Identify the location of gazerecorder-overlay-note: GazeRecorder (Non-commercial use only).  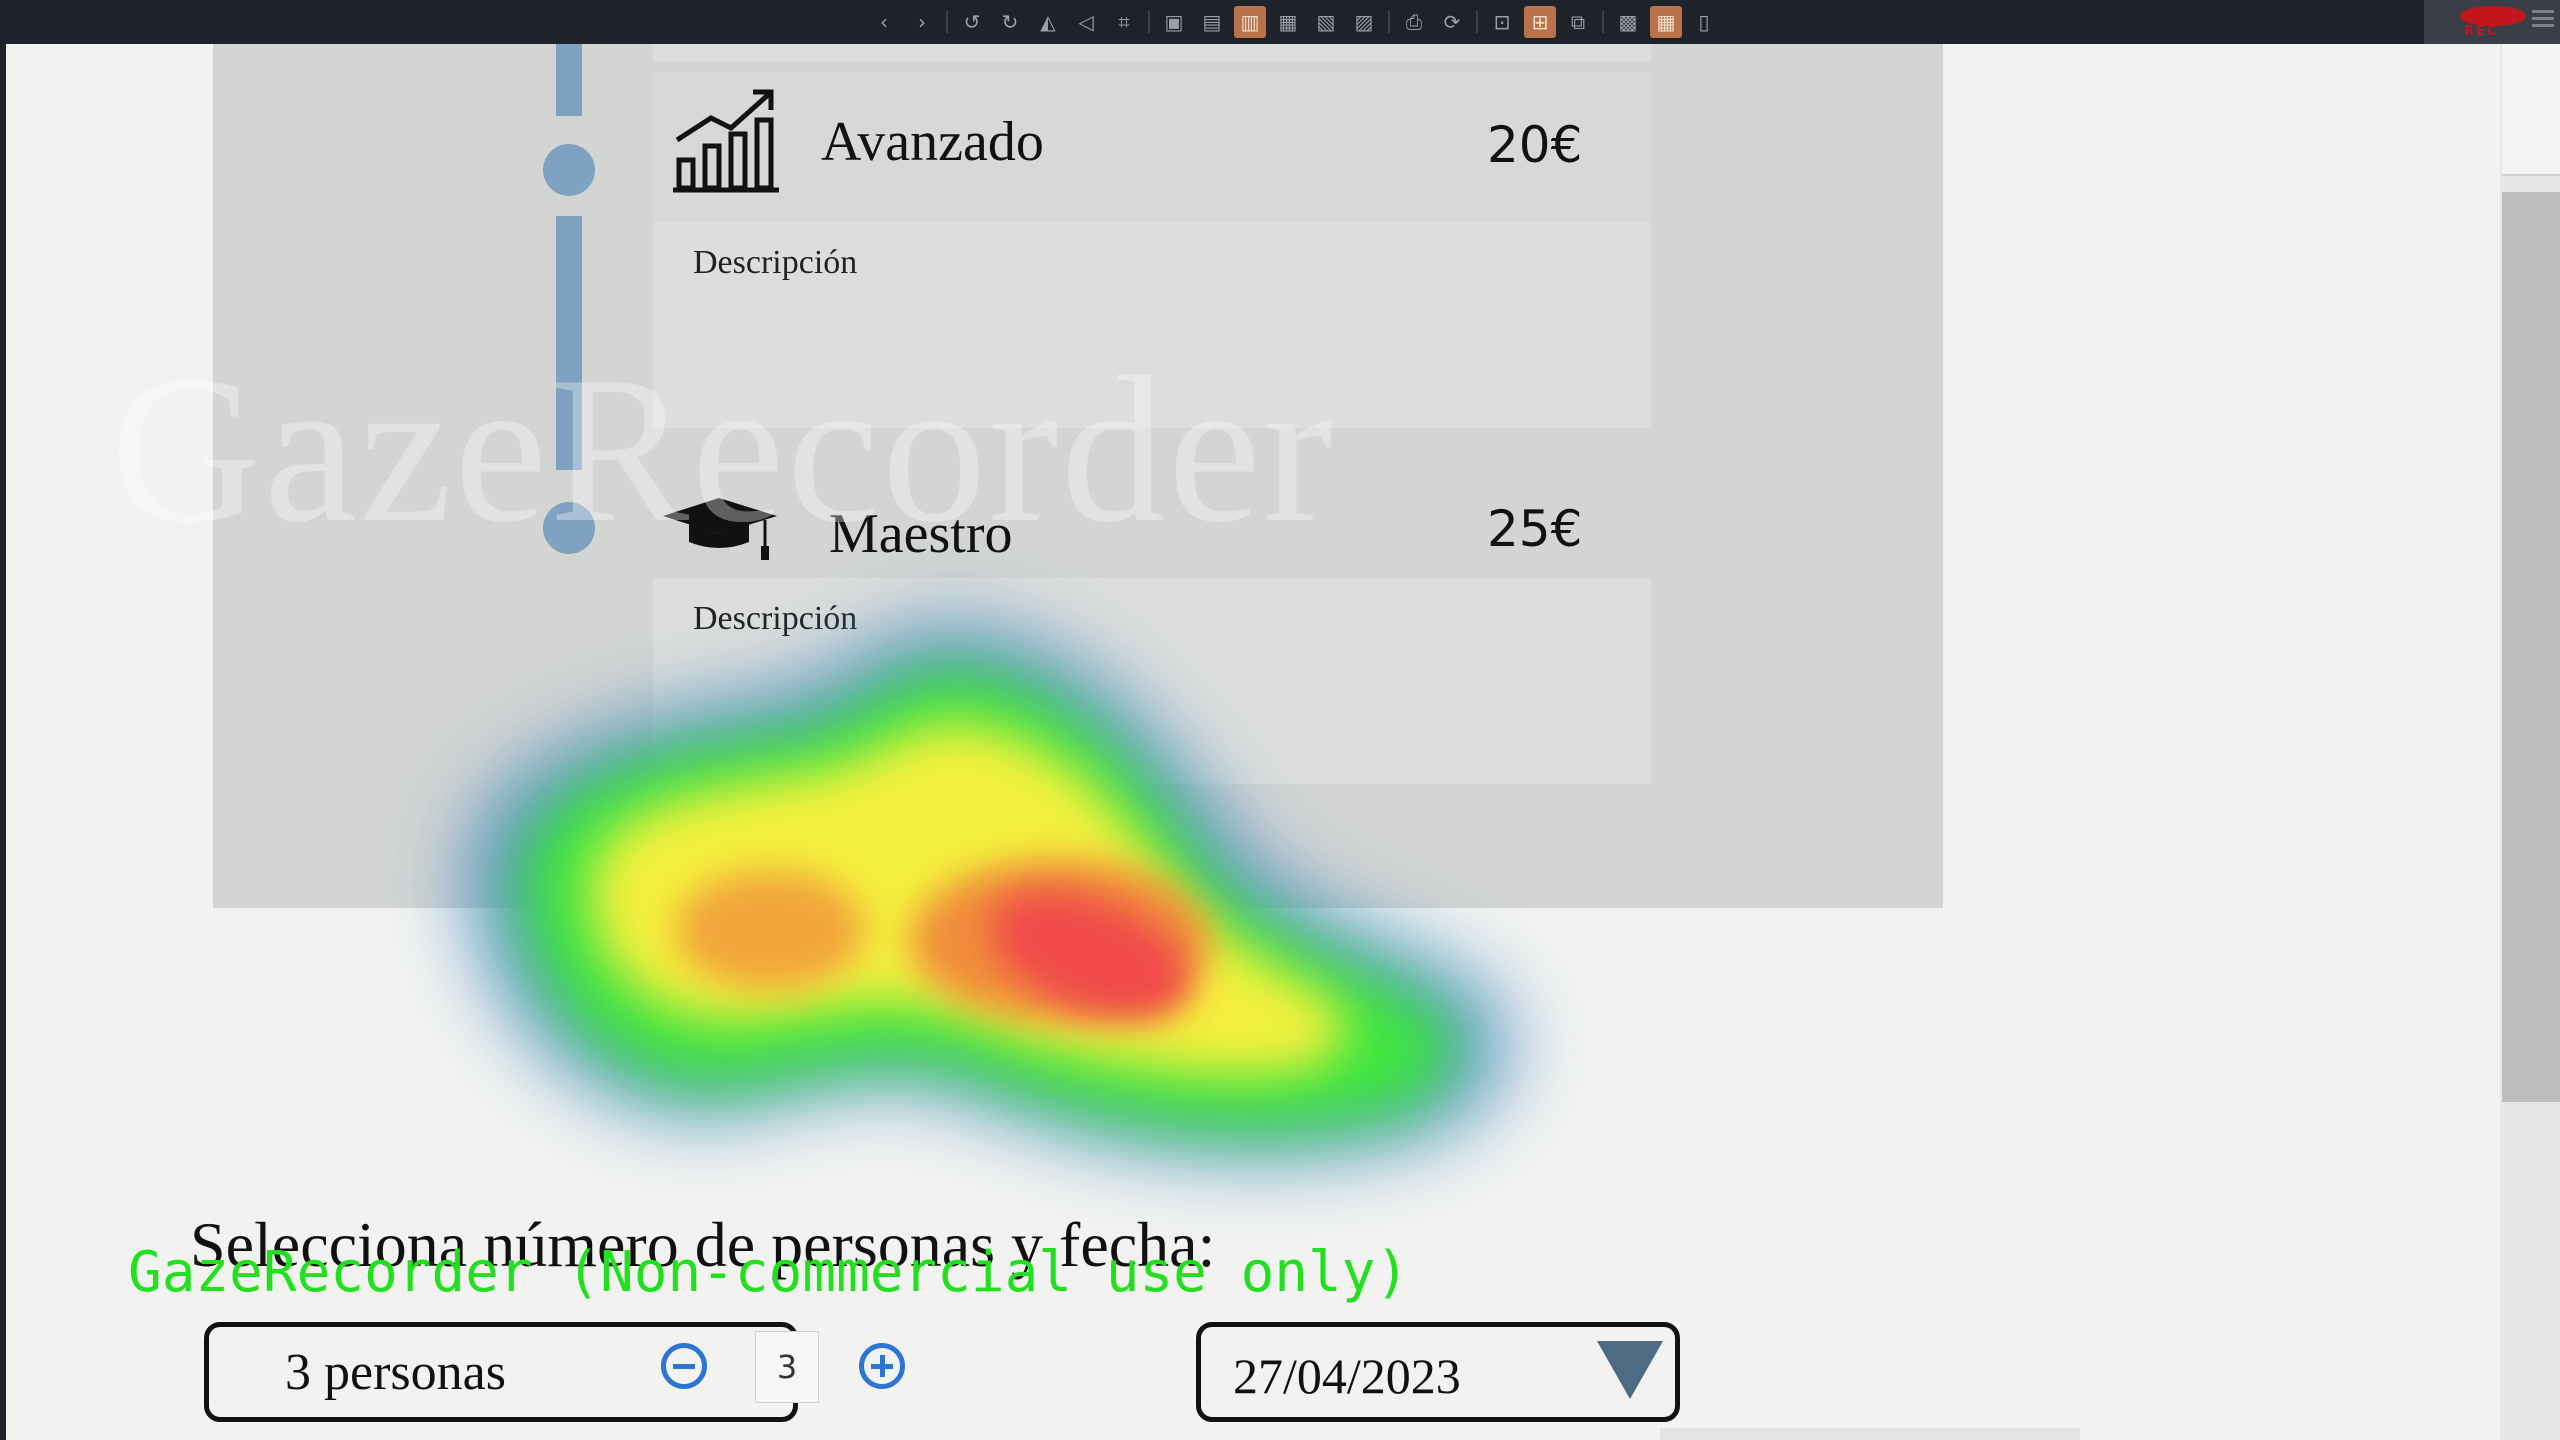
(769, 1272).